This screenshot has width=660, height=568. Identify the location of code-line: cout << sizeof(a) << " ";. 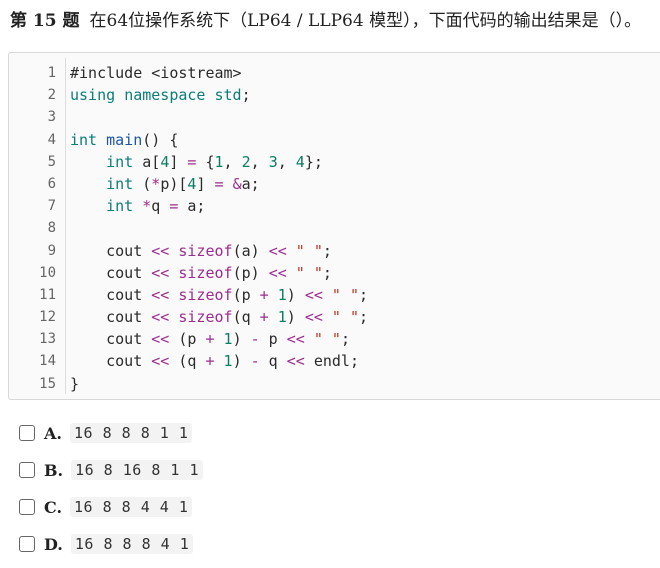
(365, 251).